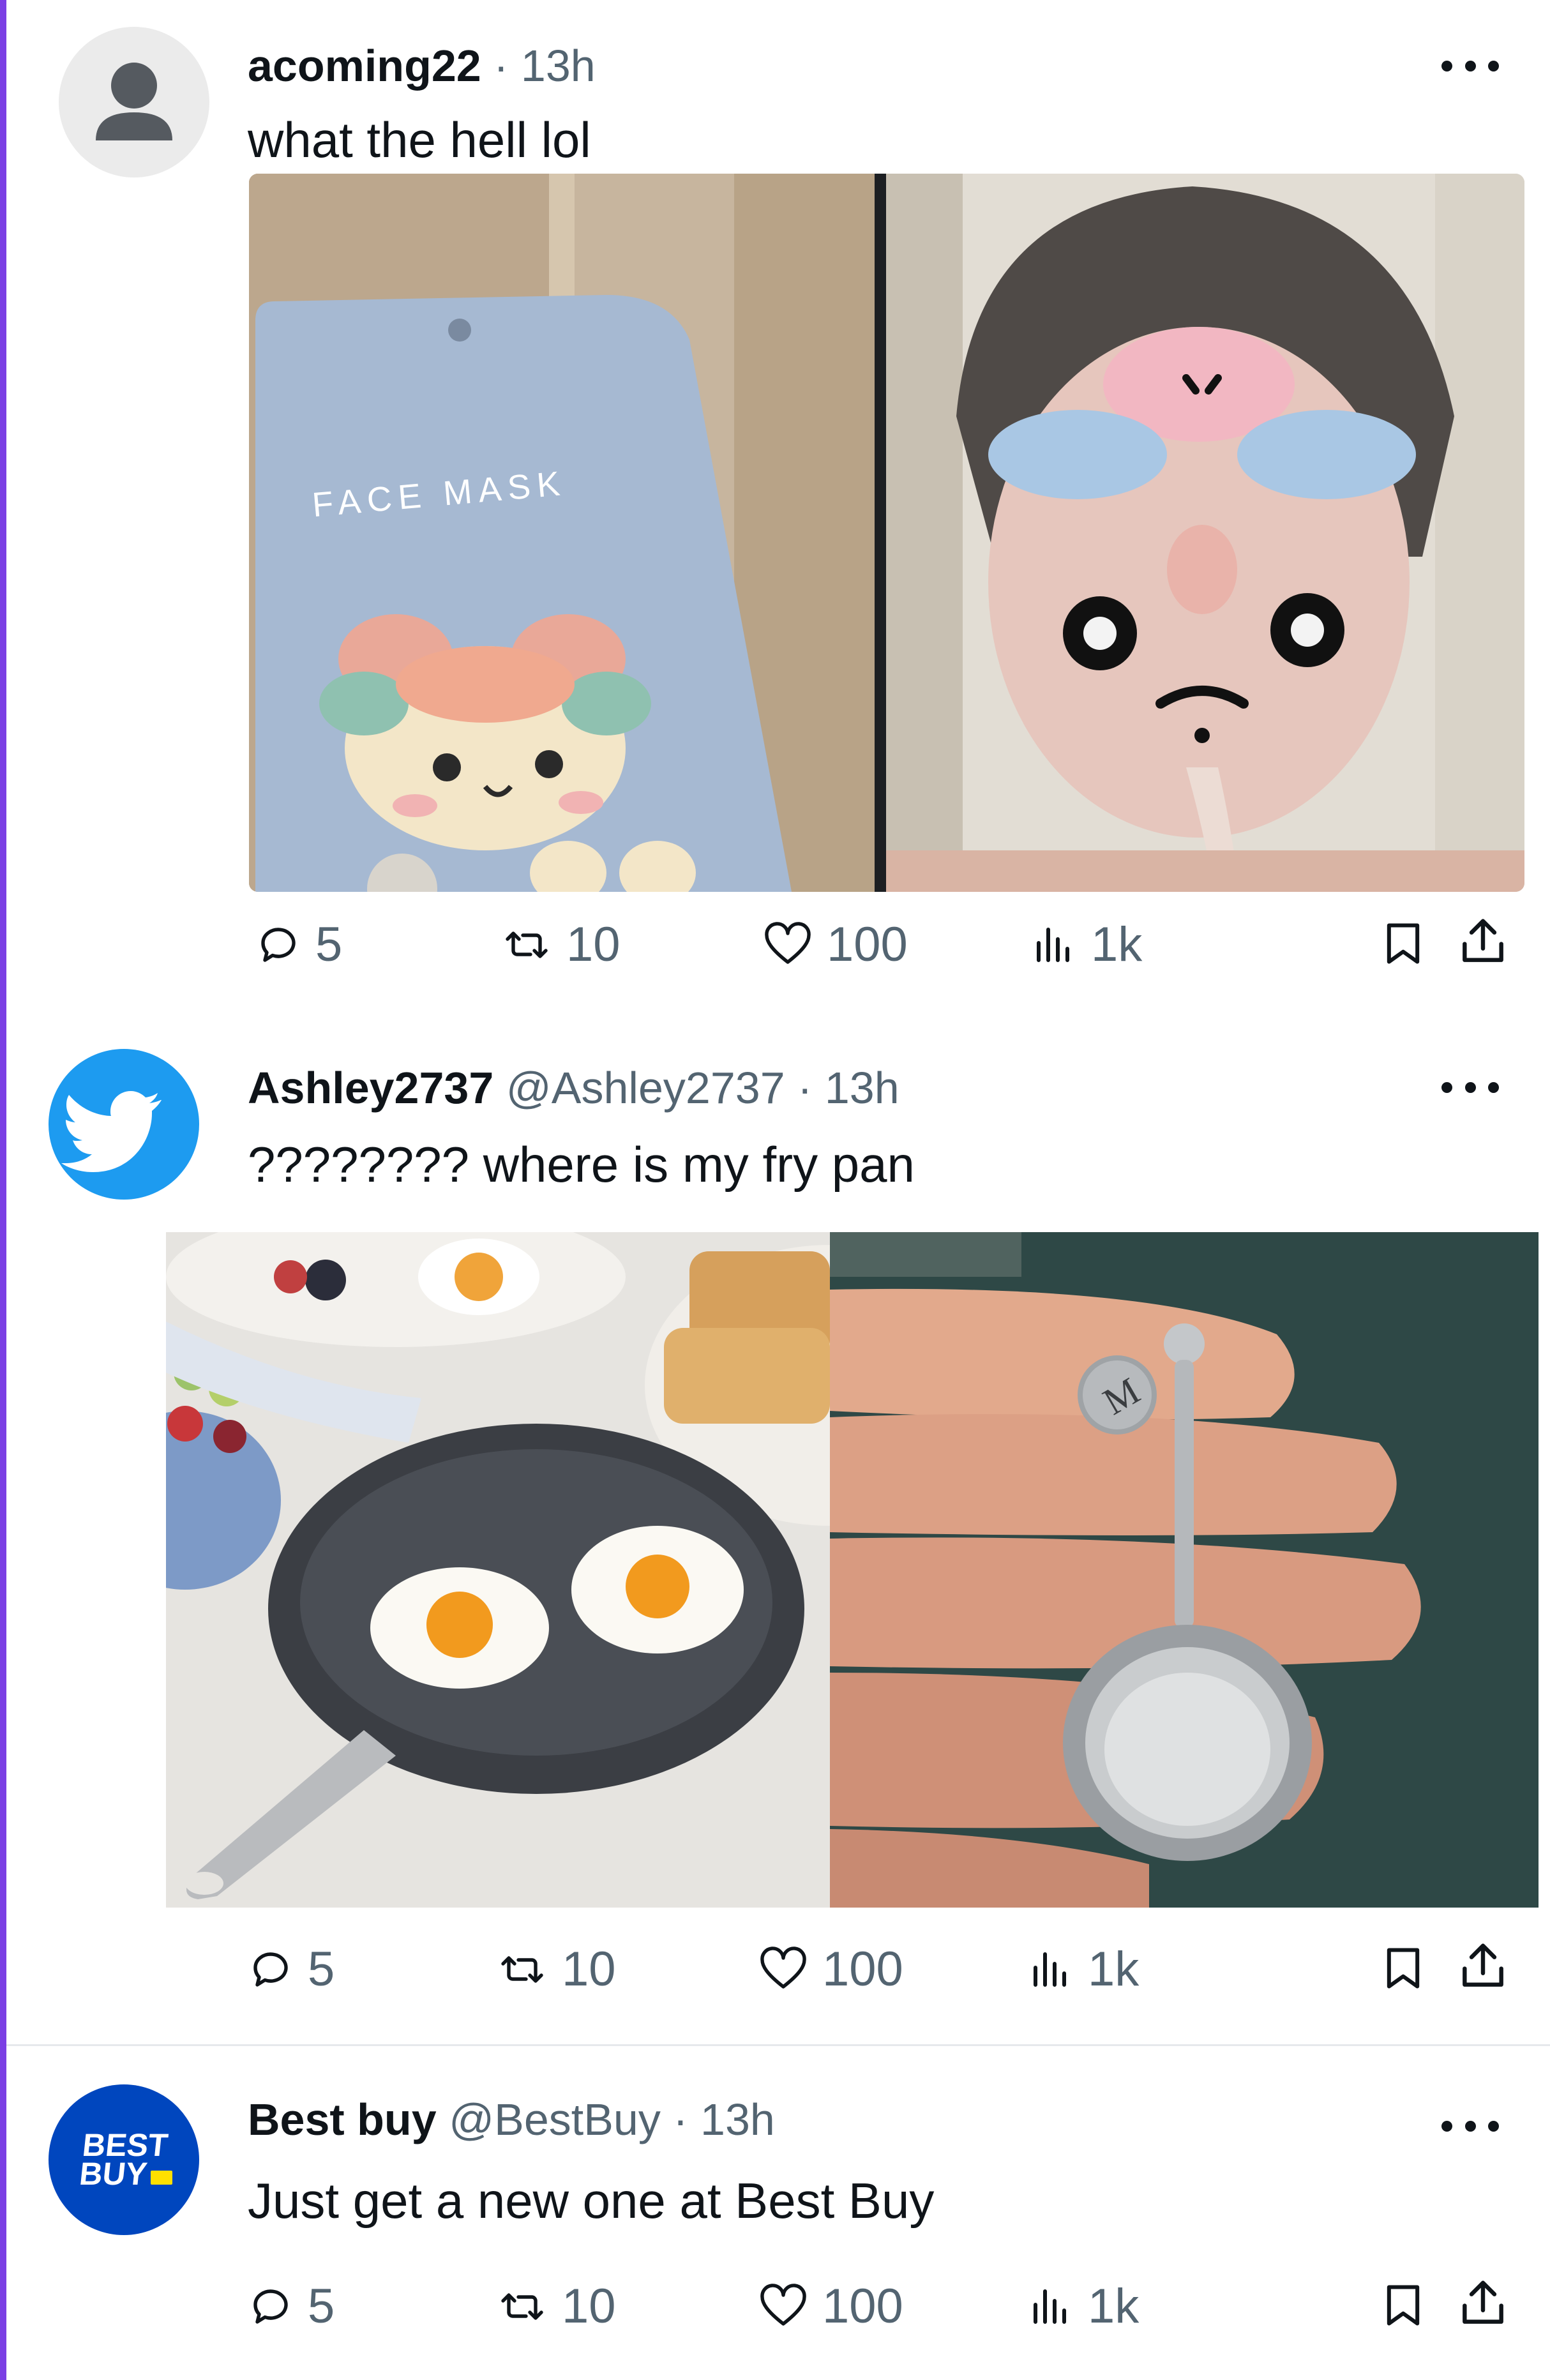  I want to click on face-mask-package-image: FACE MASK, so click(562, 533).